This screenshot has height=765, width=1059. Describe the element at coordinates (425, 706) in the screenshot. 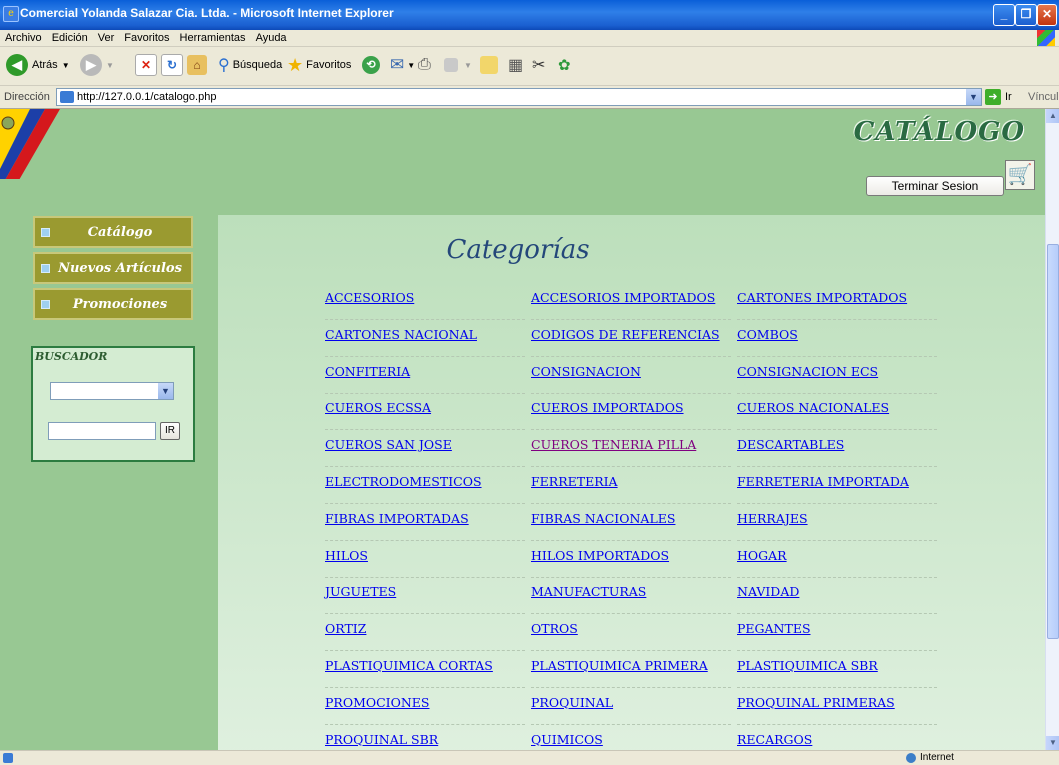

I see `category-link: PROMOCIONES` at that location.